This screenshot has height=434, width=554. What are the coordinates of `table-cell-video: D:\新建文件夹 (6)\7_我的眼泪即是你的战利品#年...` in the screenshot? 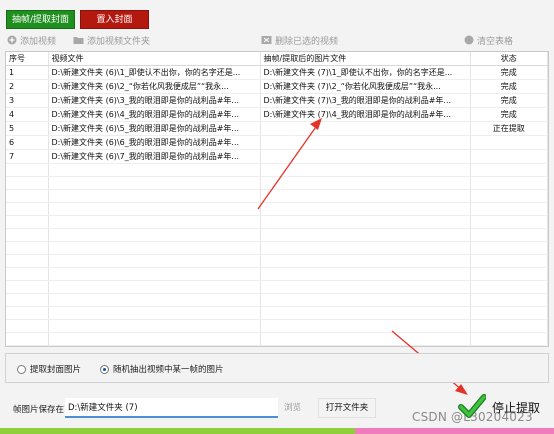 It's located at (154, 156).